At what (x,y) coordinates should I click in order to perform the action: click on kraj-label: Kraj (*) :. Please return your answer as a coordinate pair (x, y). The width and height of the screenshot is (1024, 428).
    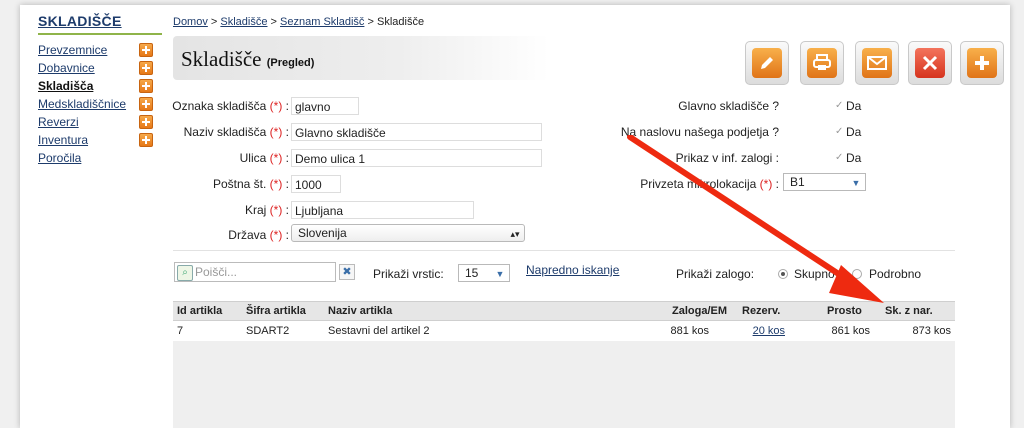
    Looking at the image, I should click on (266, 210).